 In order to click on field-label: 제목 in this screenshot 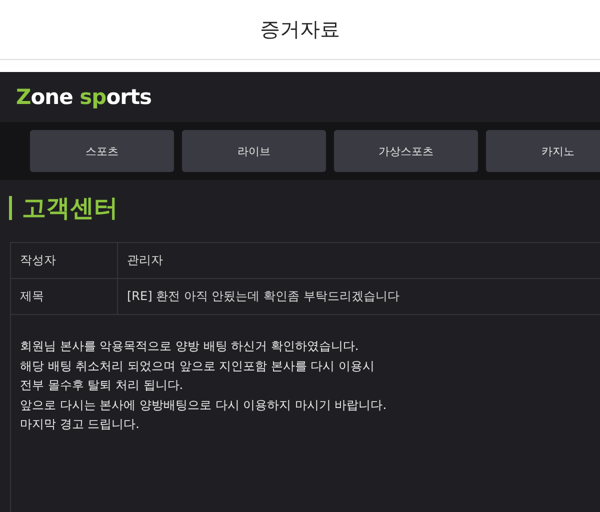, I will do `click(64, 296)`.